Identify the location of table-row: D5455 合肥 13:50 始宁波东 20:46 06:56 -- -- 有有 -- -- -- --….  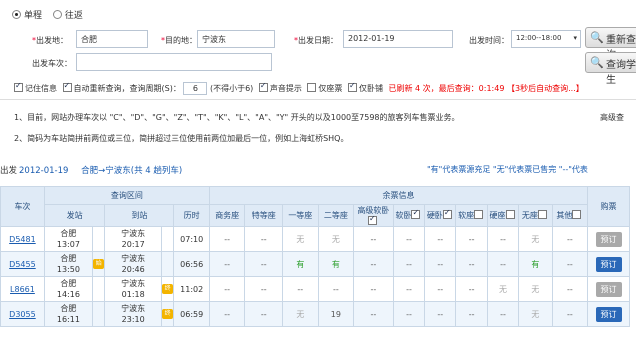
(315, 264).